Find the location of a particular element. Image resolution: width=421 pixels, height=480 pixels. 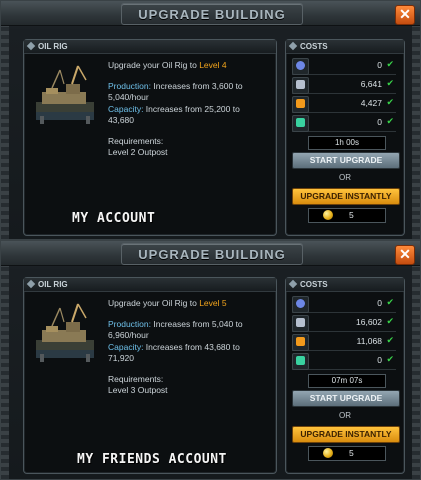

cost-value: 4,427 is located at coordinates (371, 103).